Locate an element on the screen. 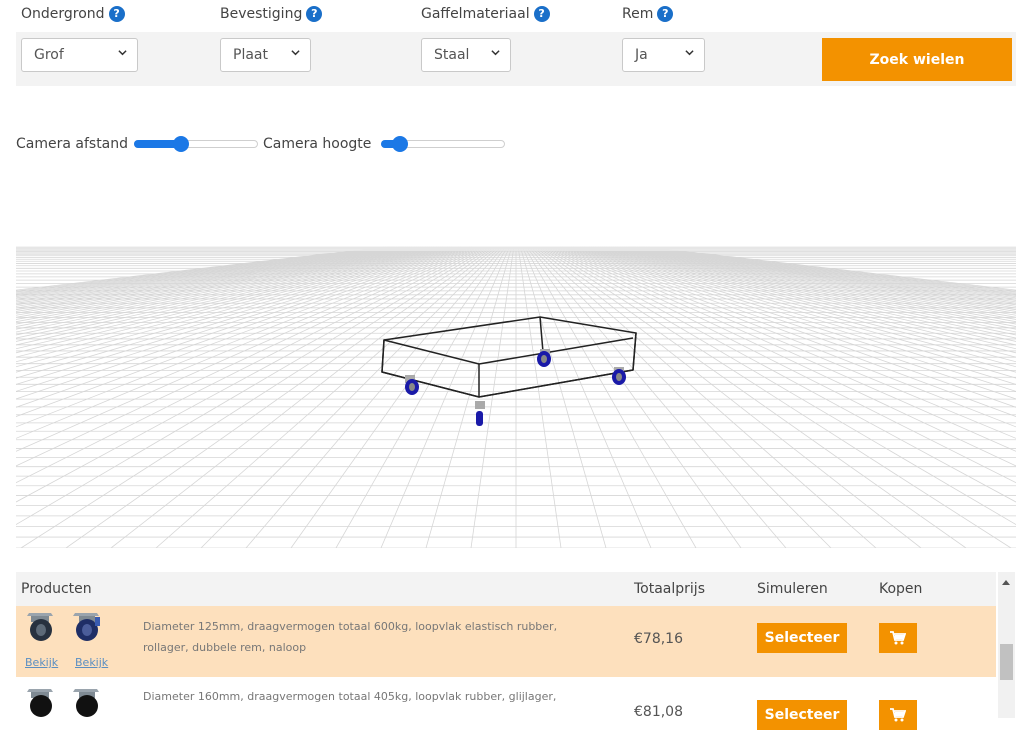  camera-distance-thumb is located at coordinates (181, 144).